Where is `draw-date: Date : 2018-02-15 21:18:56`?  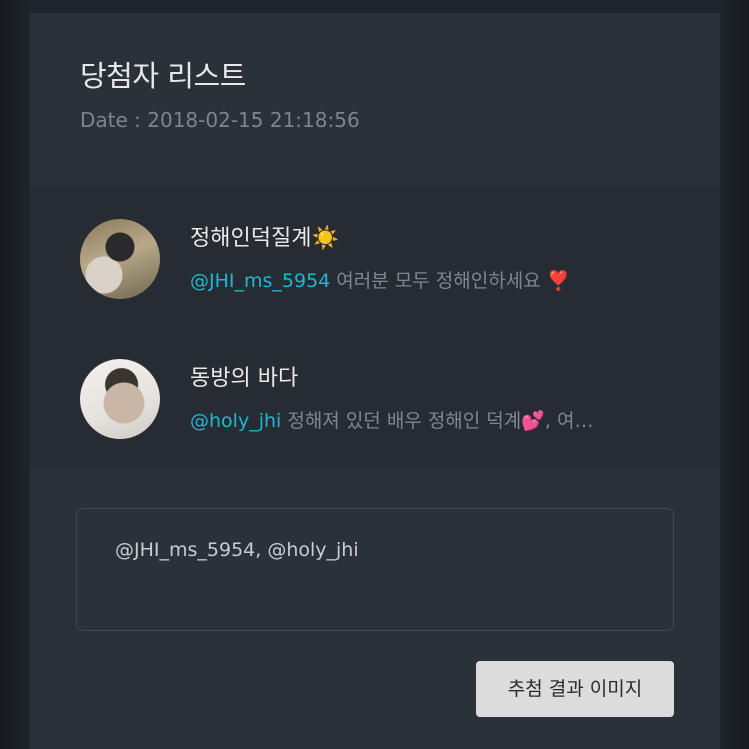 draw-date: Date : 2018-02-15 21:18:56 is located at coordinates (220, 120).